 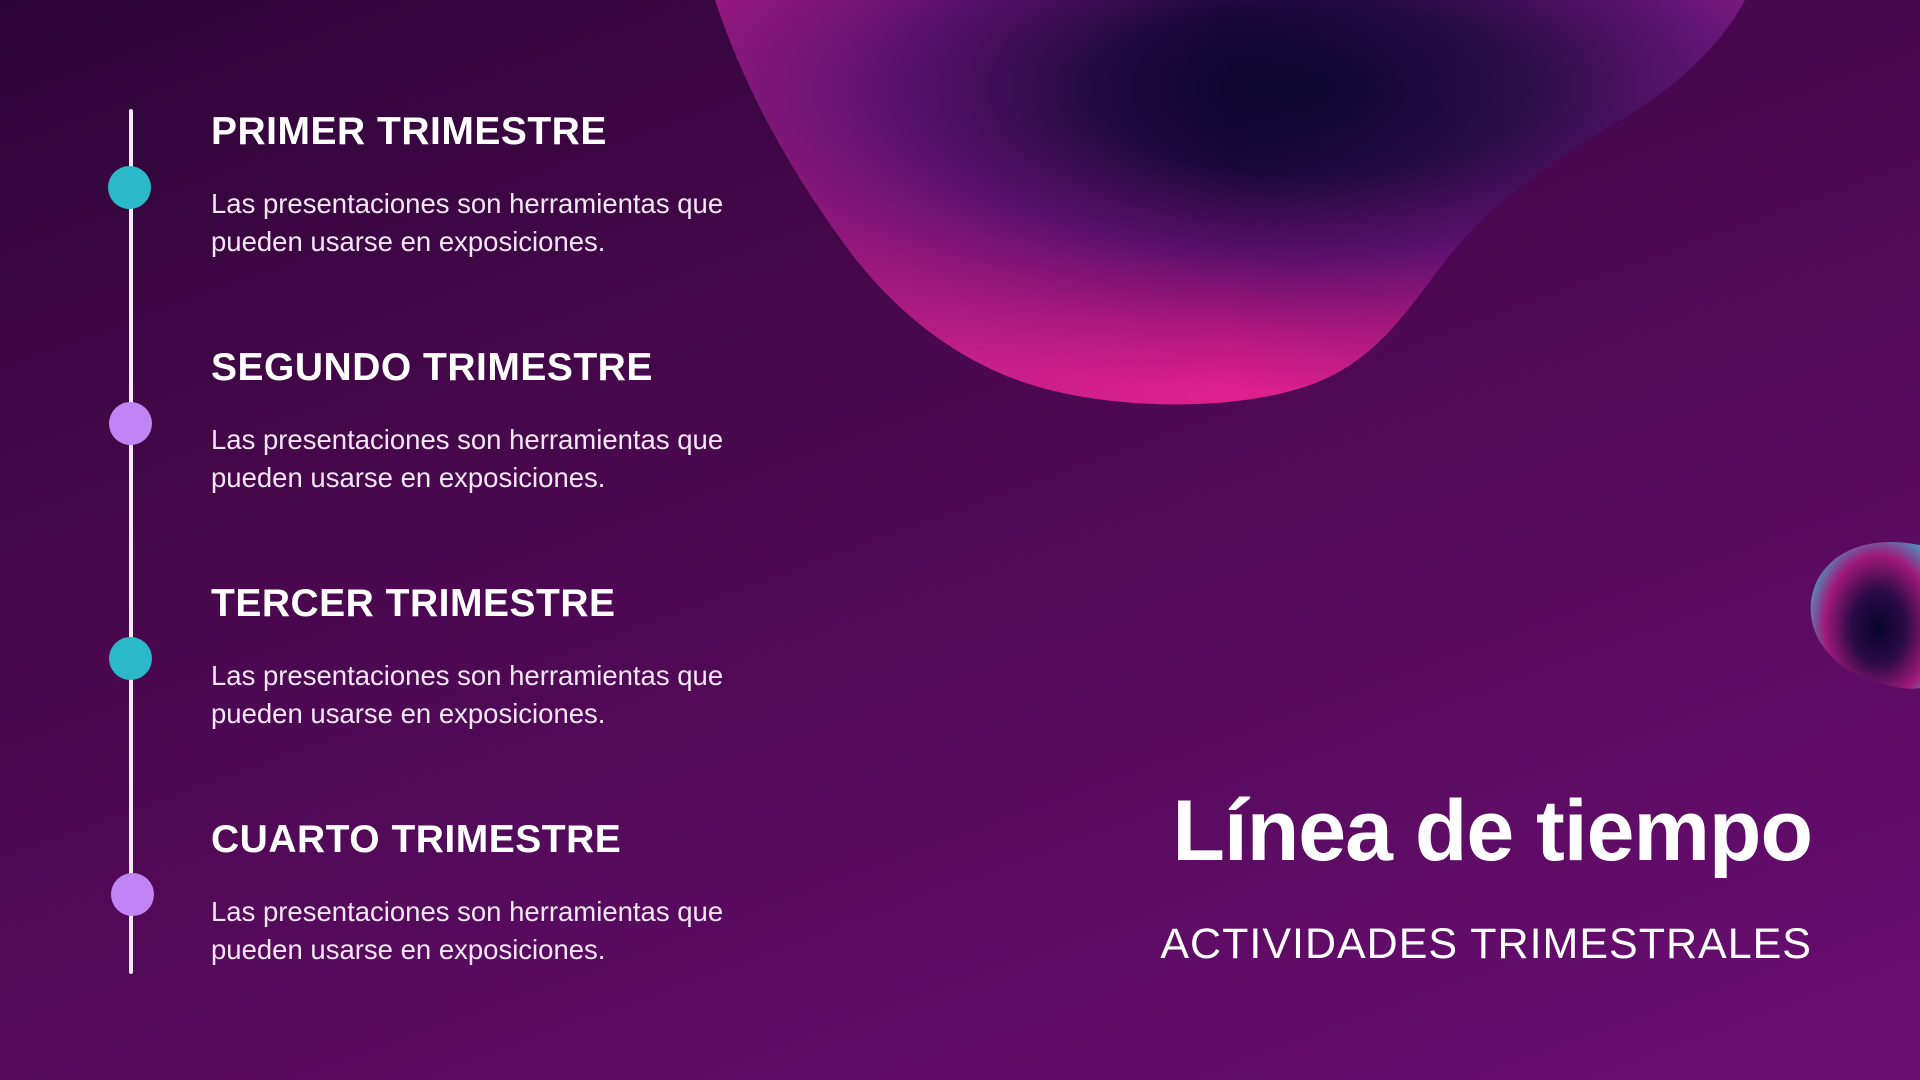 I want to click on slide-title: Línea de tiempo, so click(x=1492, y=831).